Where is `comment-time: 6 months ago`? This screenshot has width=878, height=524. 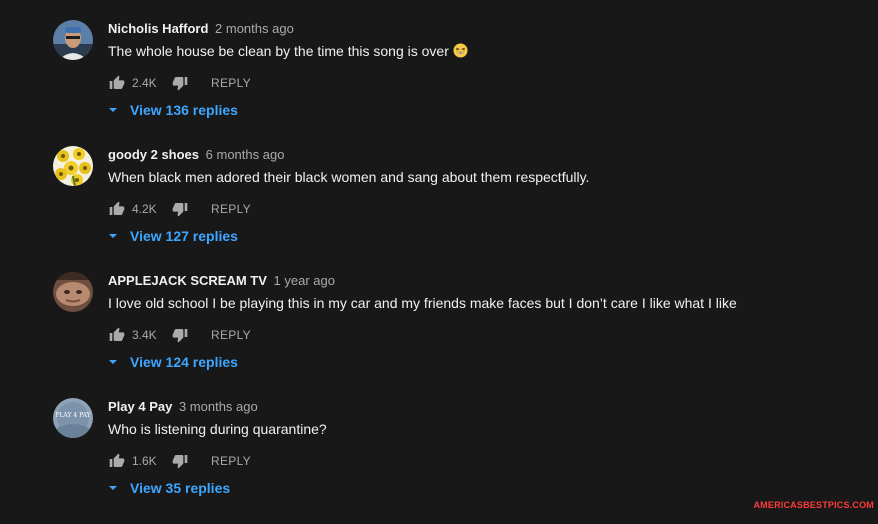
comment-time: 6 months ago is located at coordinates (245, 154).